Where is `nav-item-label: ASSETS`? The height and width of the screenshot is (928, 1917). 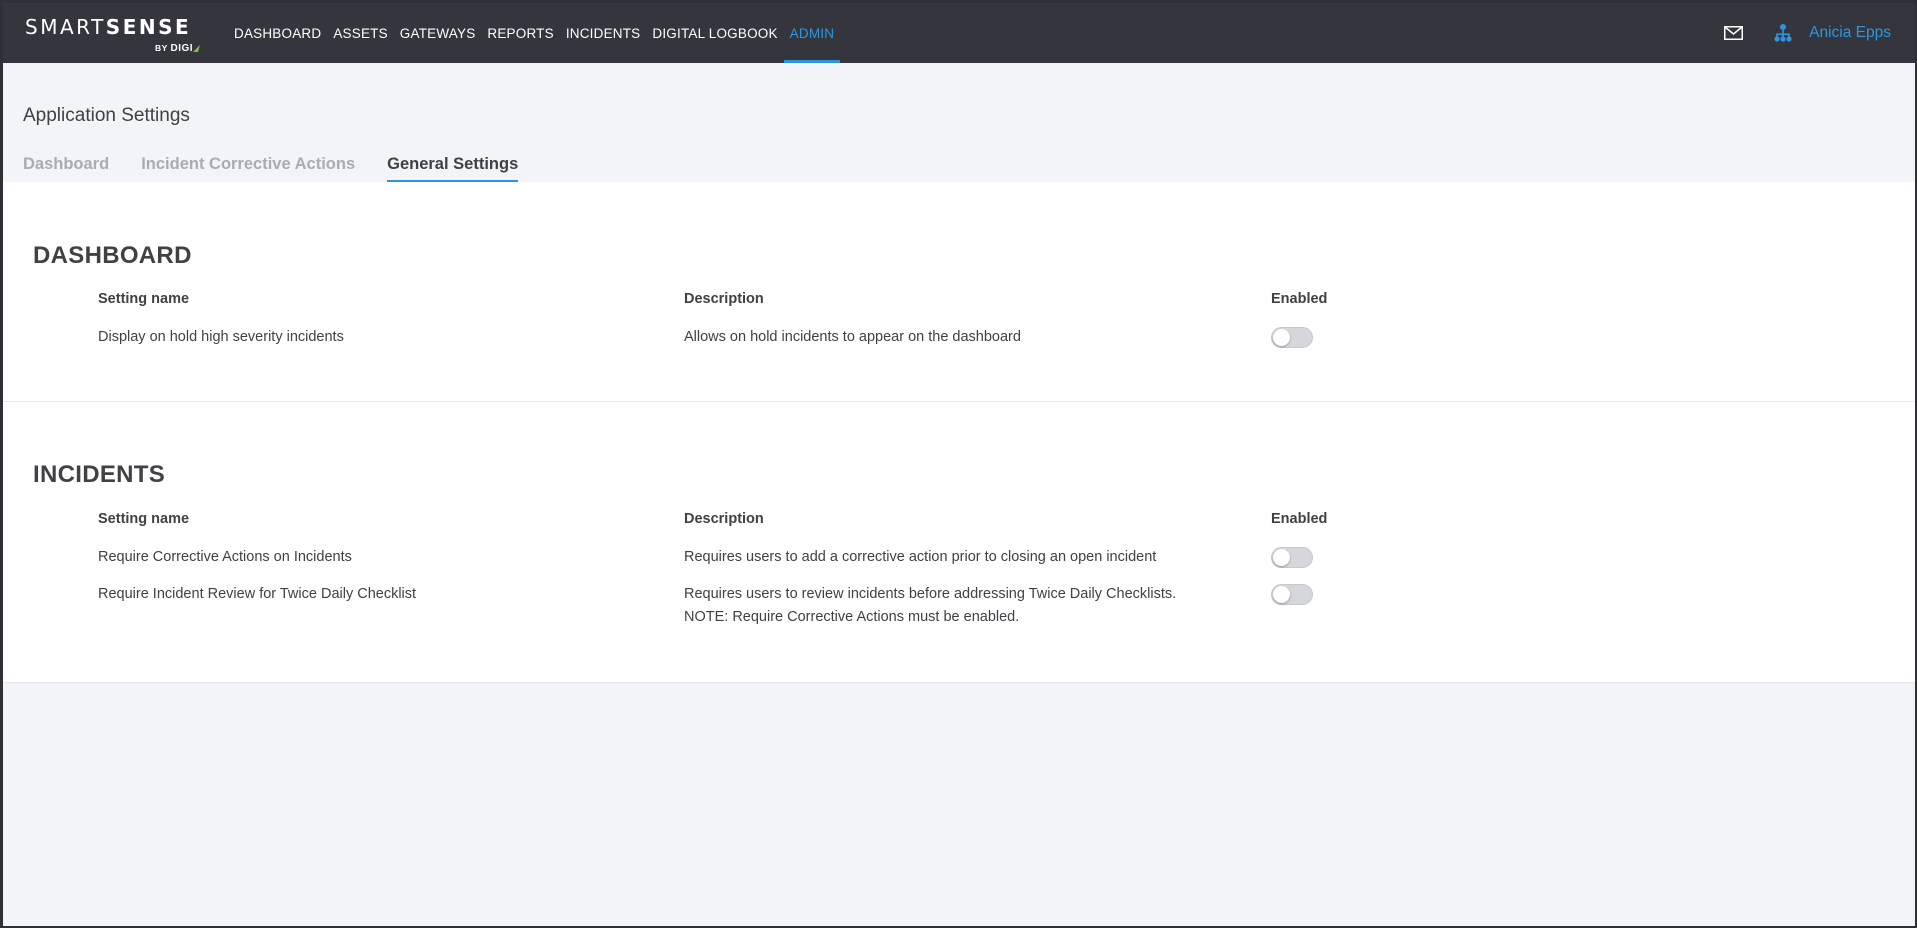 nav-item-label: ASSETS is located at coordinates (360, 33).